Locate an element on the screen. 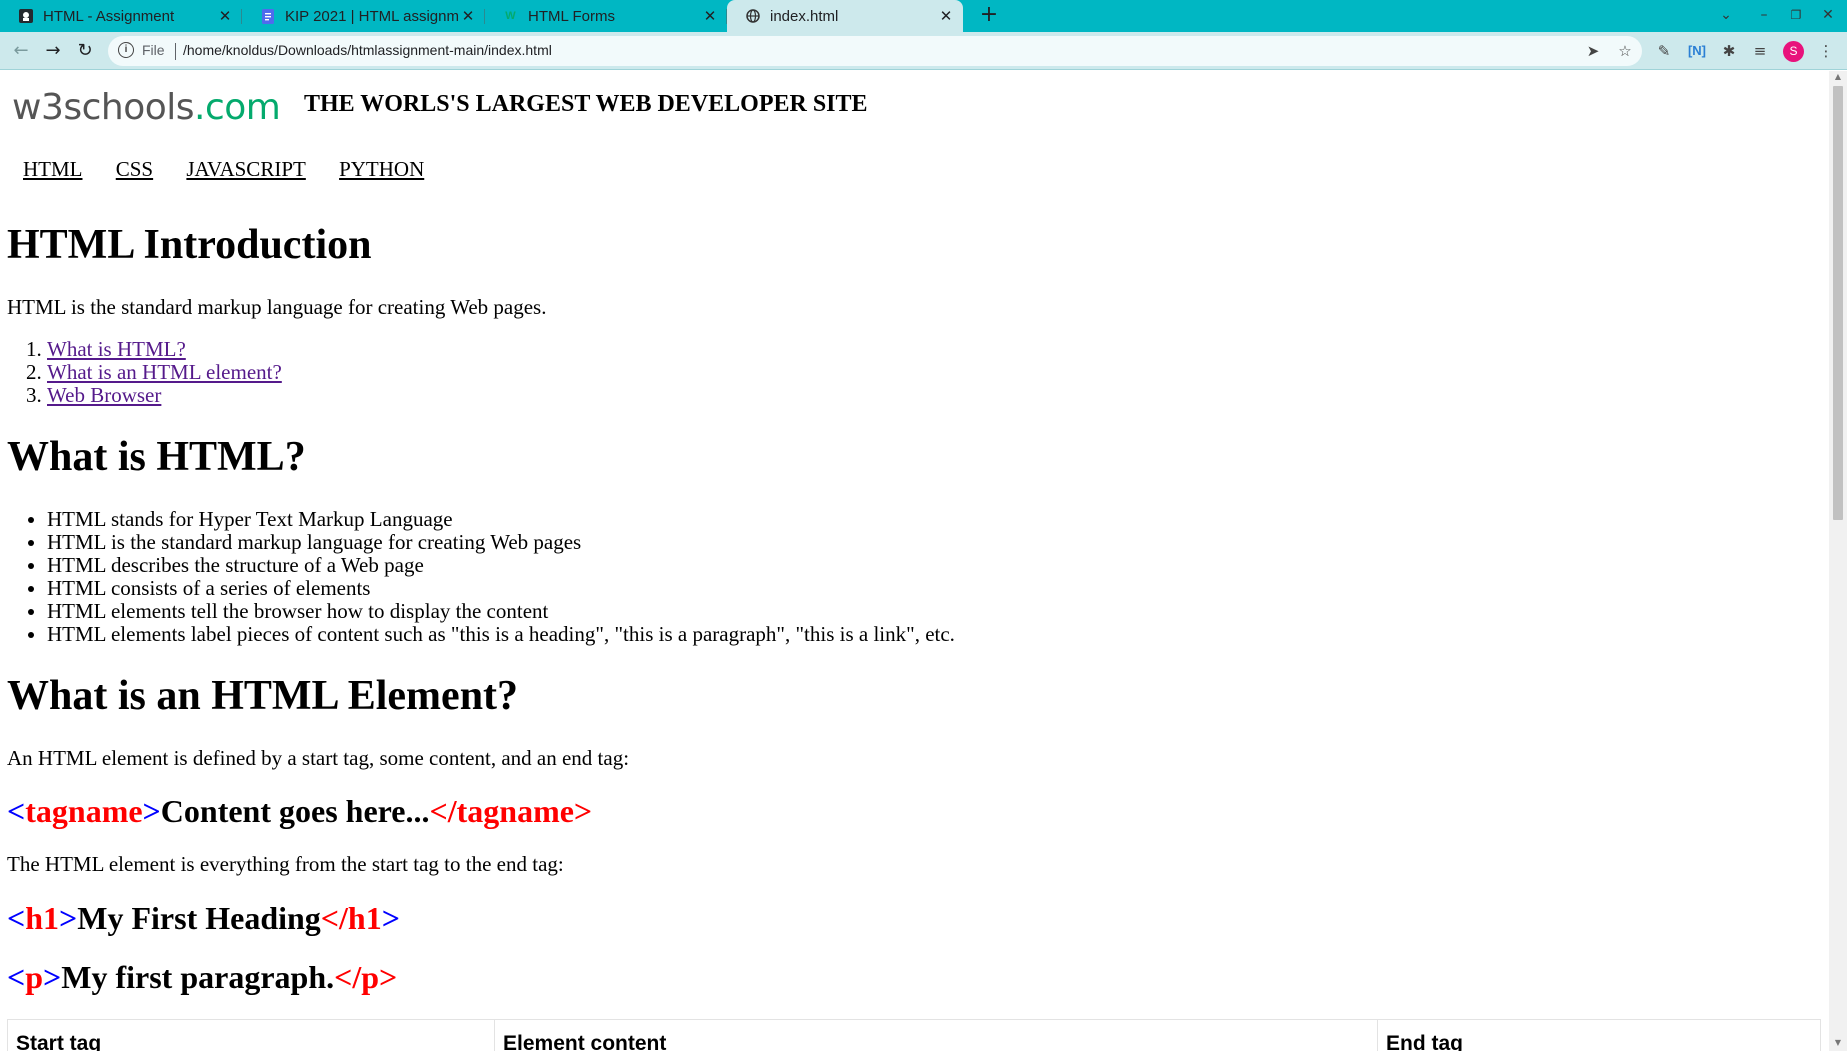 The image size is (1847, 1051). globe-icon is located at coordinates (752, 16).